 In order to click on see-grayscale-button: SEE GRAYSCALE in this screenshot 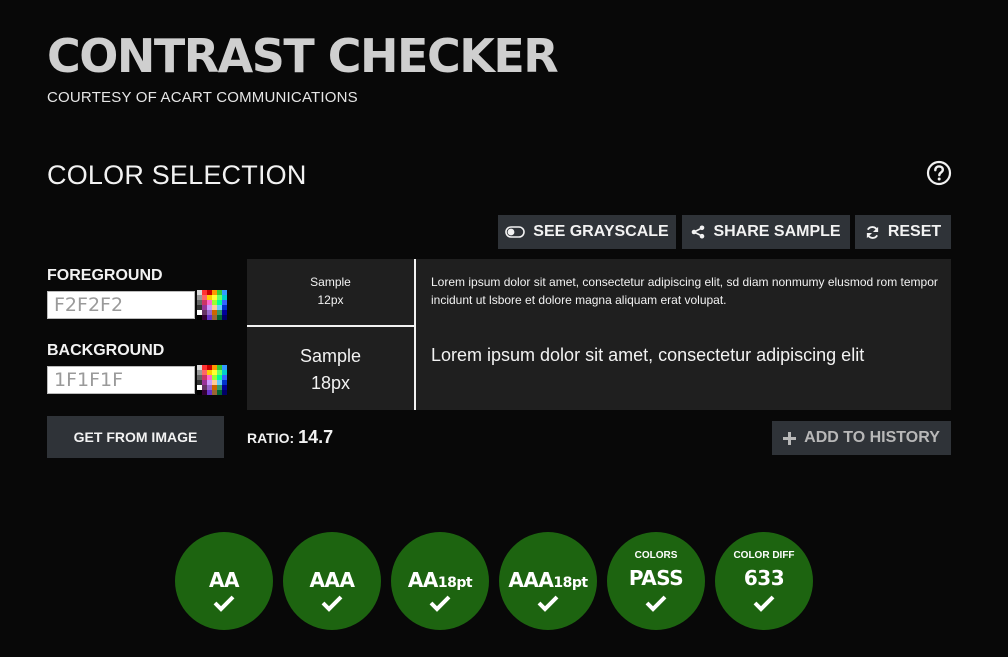, I will do `click(587, 232)`.